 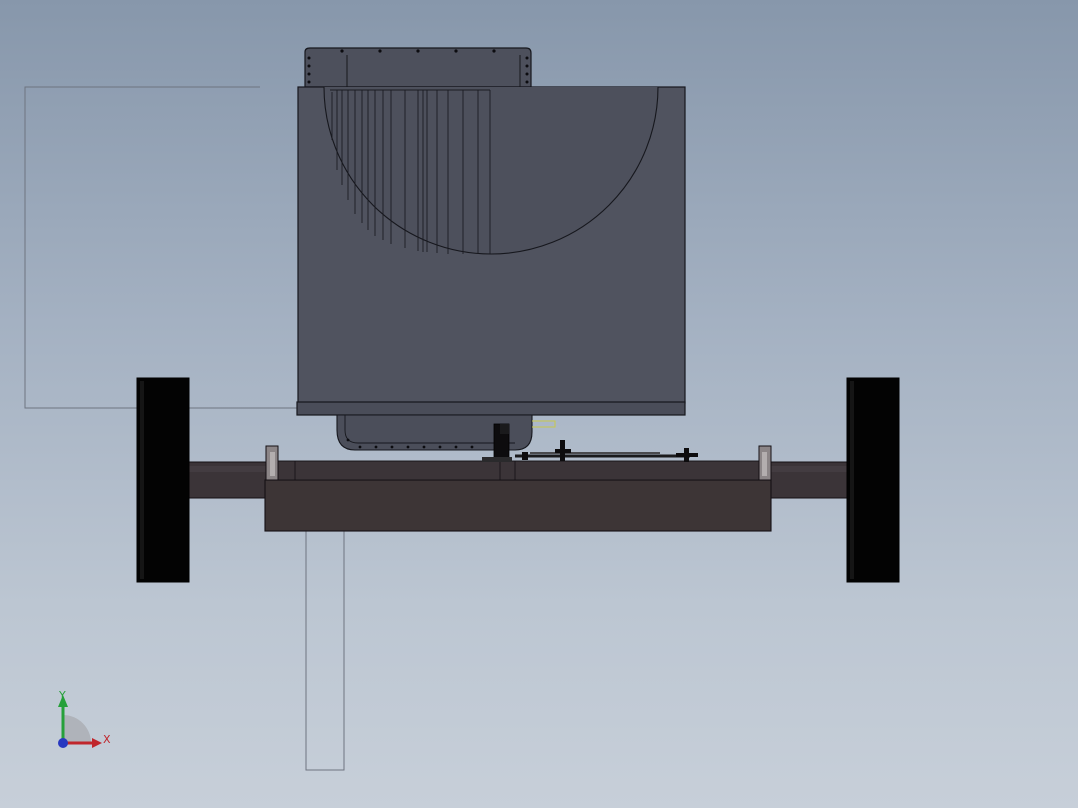 What do you see at coordinates (97, 743) in the screenshot?
I see `x-axis-arrow-icon` at bounding box center [97, 743].